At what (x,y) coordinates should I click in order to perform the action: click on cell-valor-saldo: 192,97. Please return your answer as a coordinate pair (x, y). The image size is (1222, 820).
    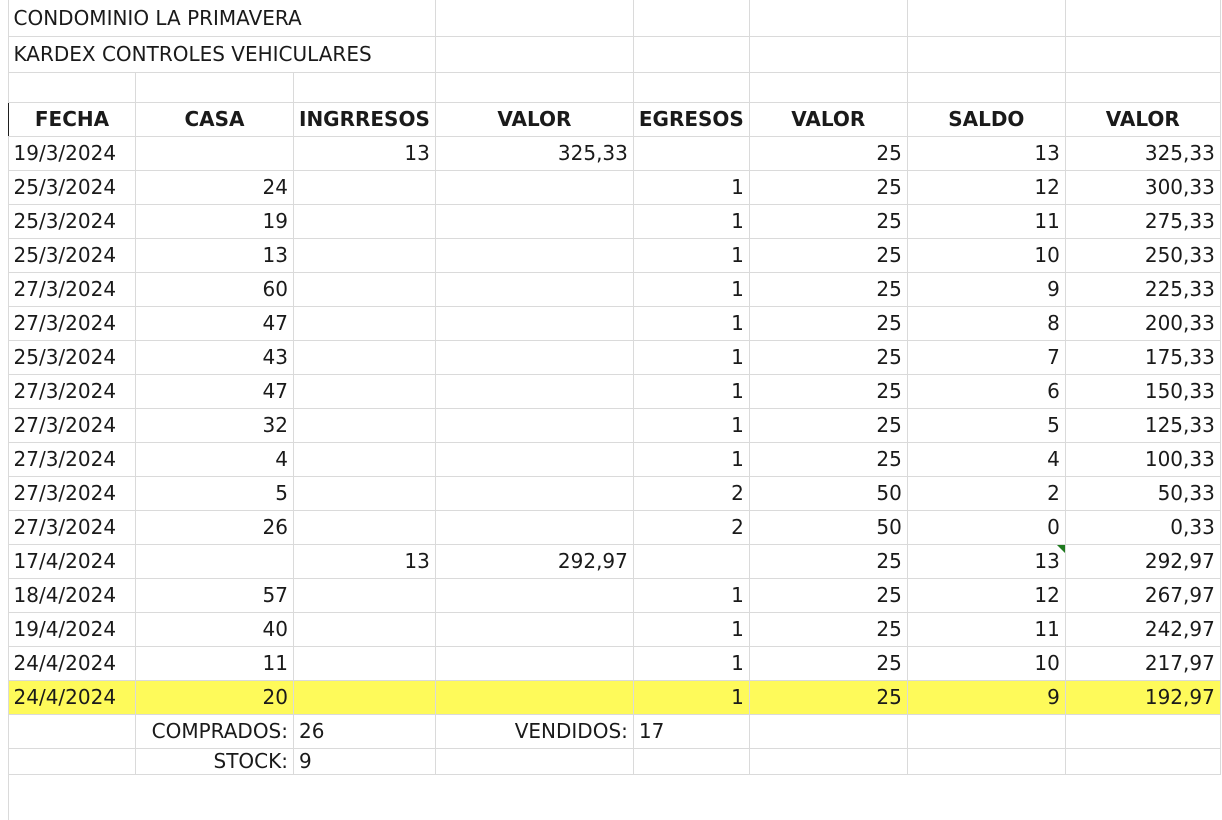
    Looking at the image, I should click on (1143, 697).